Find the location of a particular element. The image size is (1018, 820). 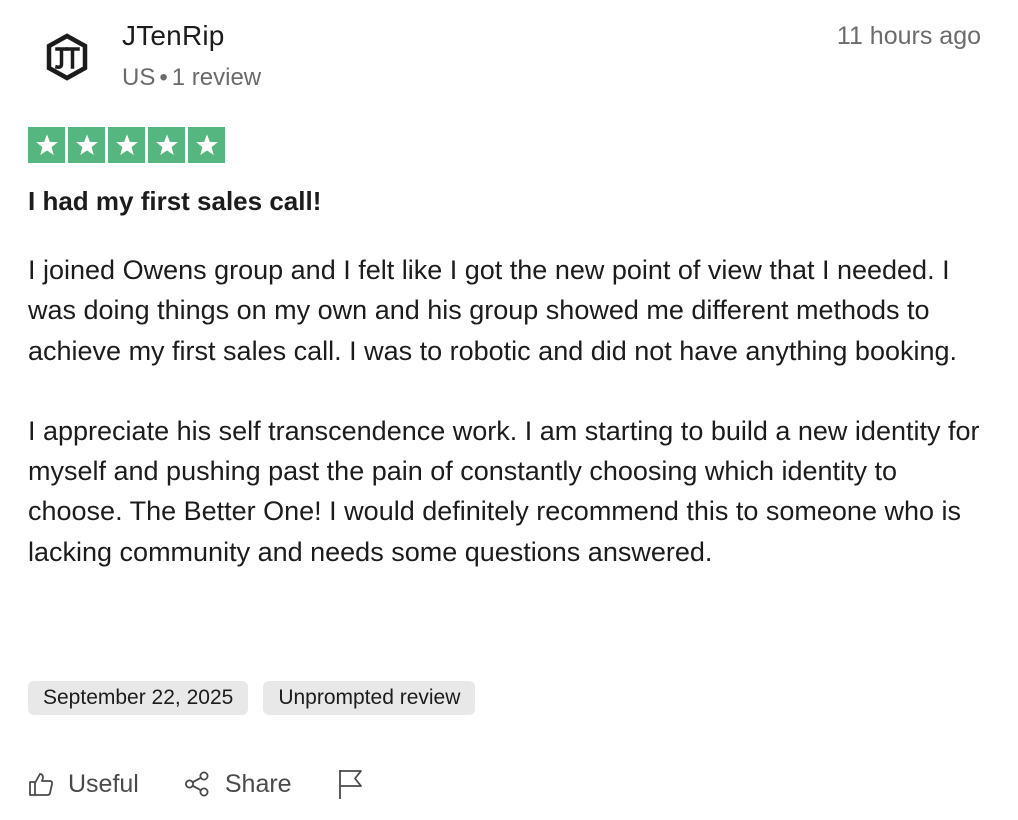

jt-logo-icon is located at coordinates (67, 57).